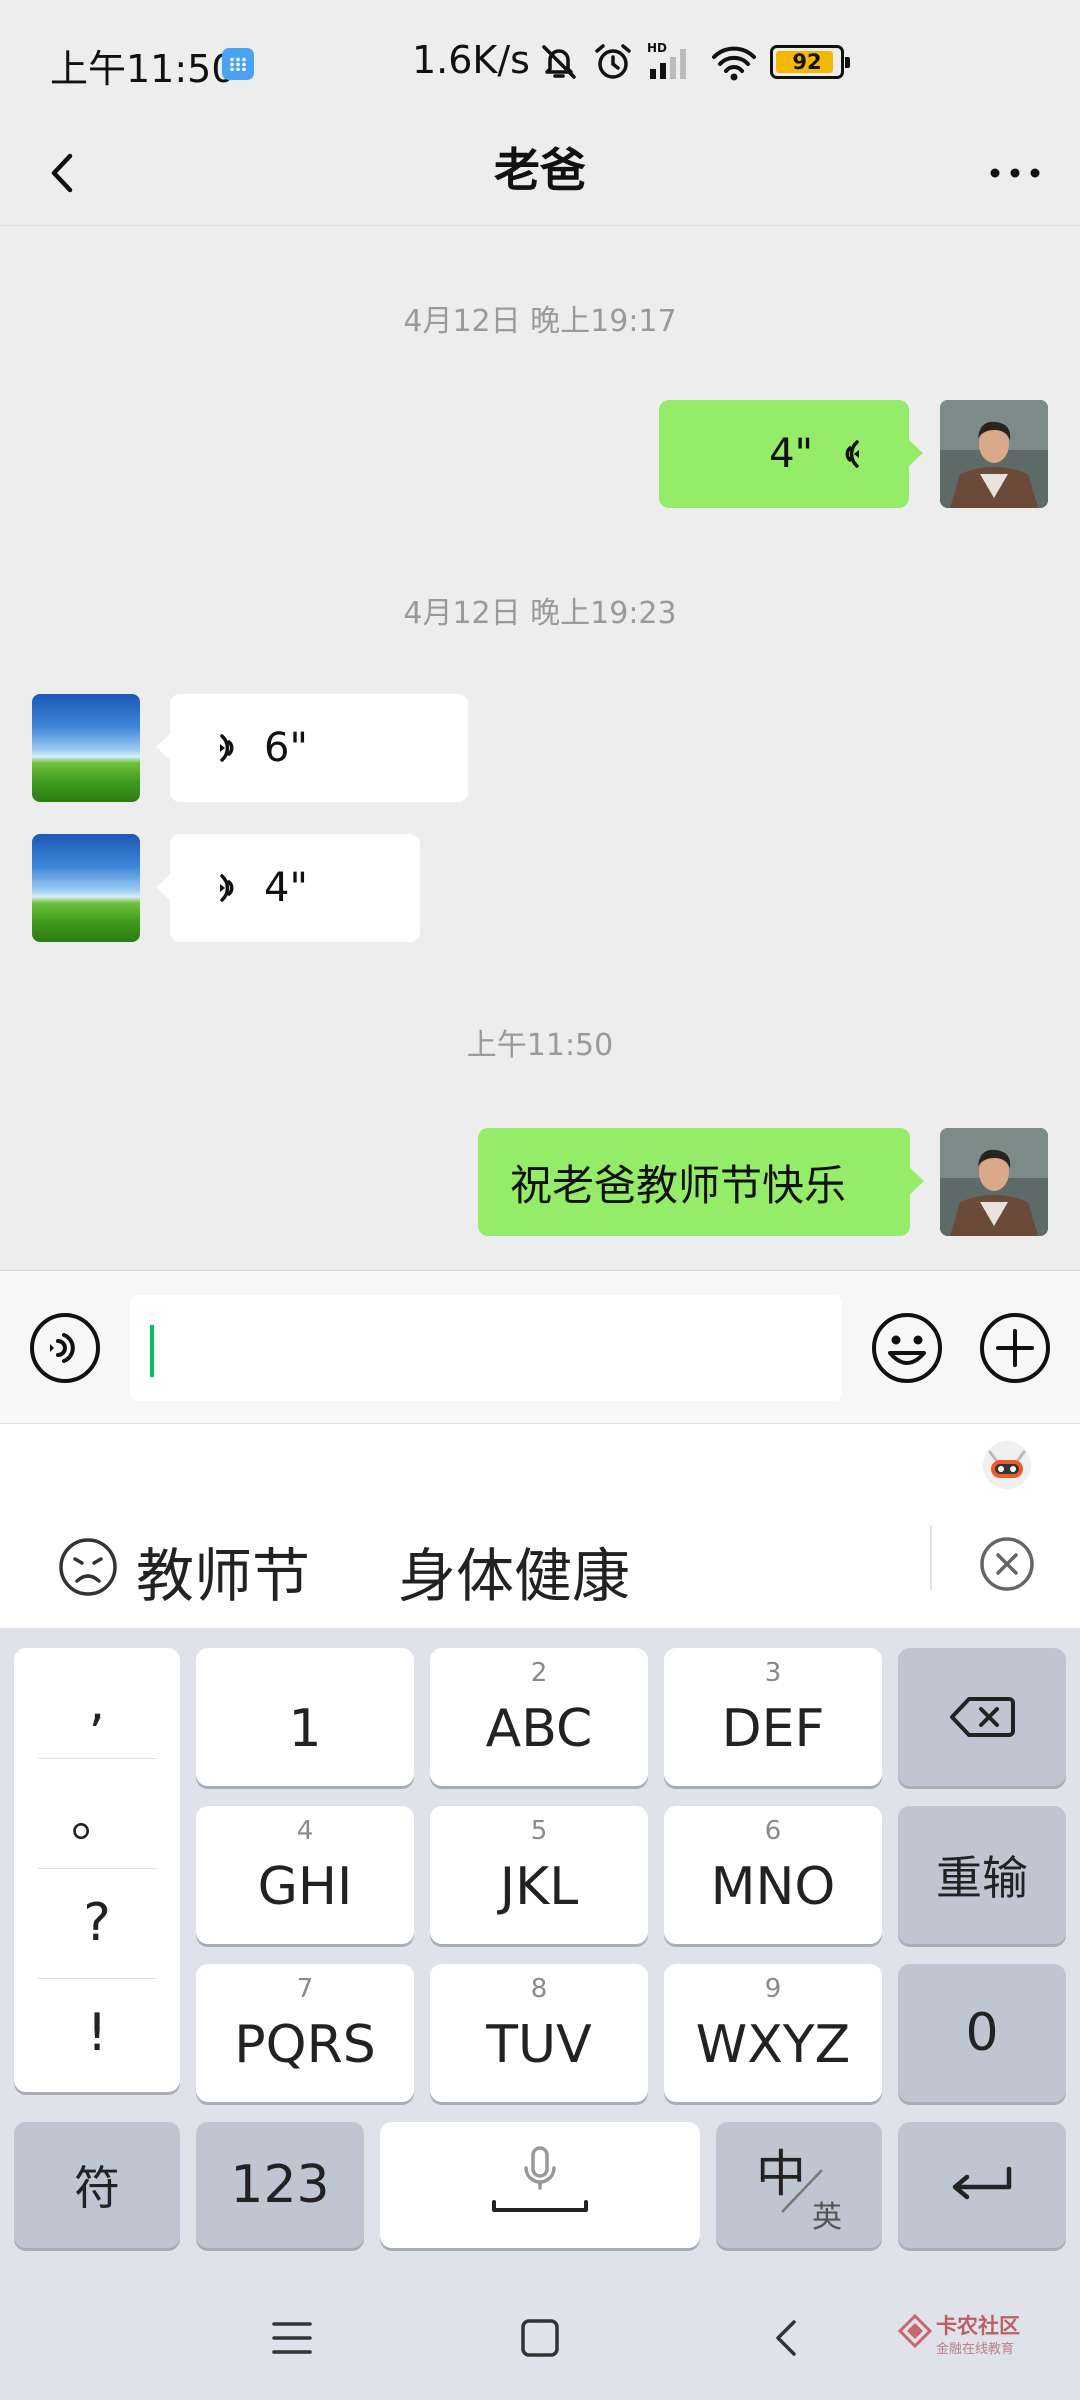 The height and width of the screenshot is (2400, 1080). I want to click on punctuation-column: , 。 ? !, so click(97, 1870).